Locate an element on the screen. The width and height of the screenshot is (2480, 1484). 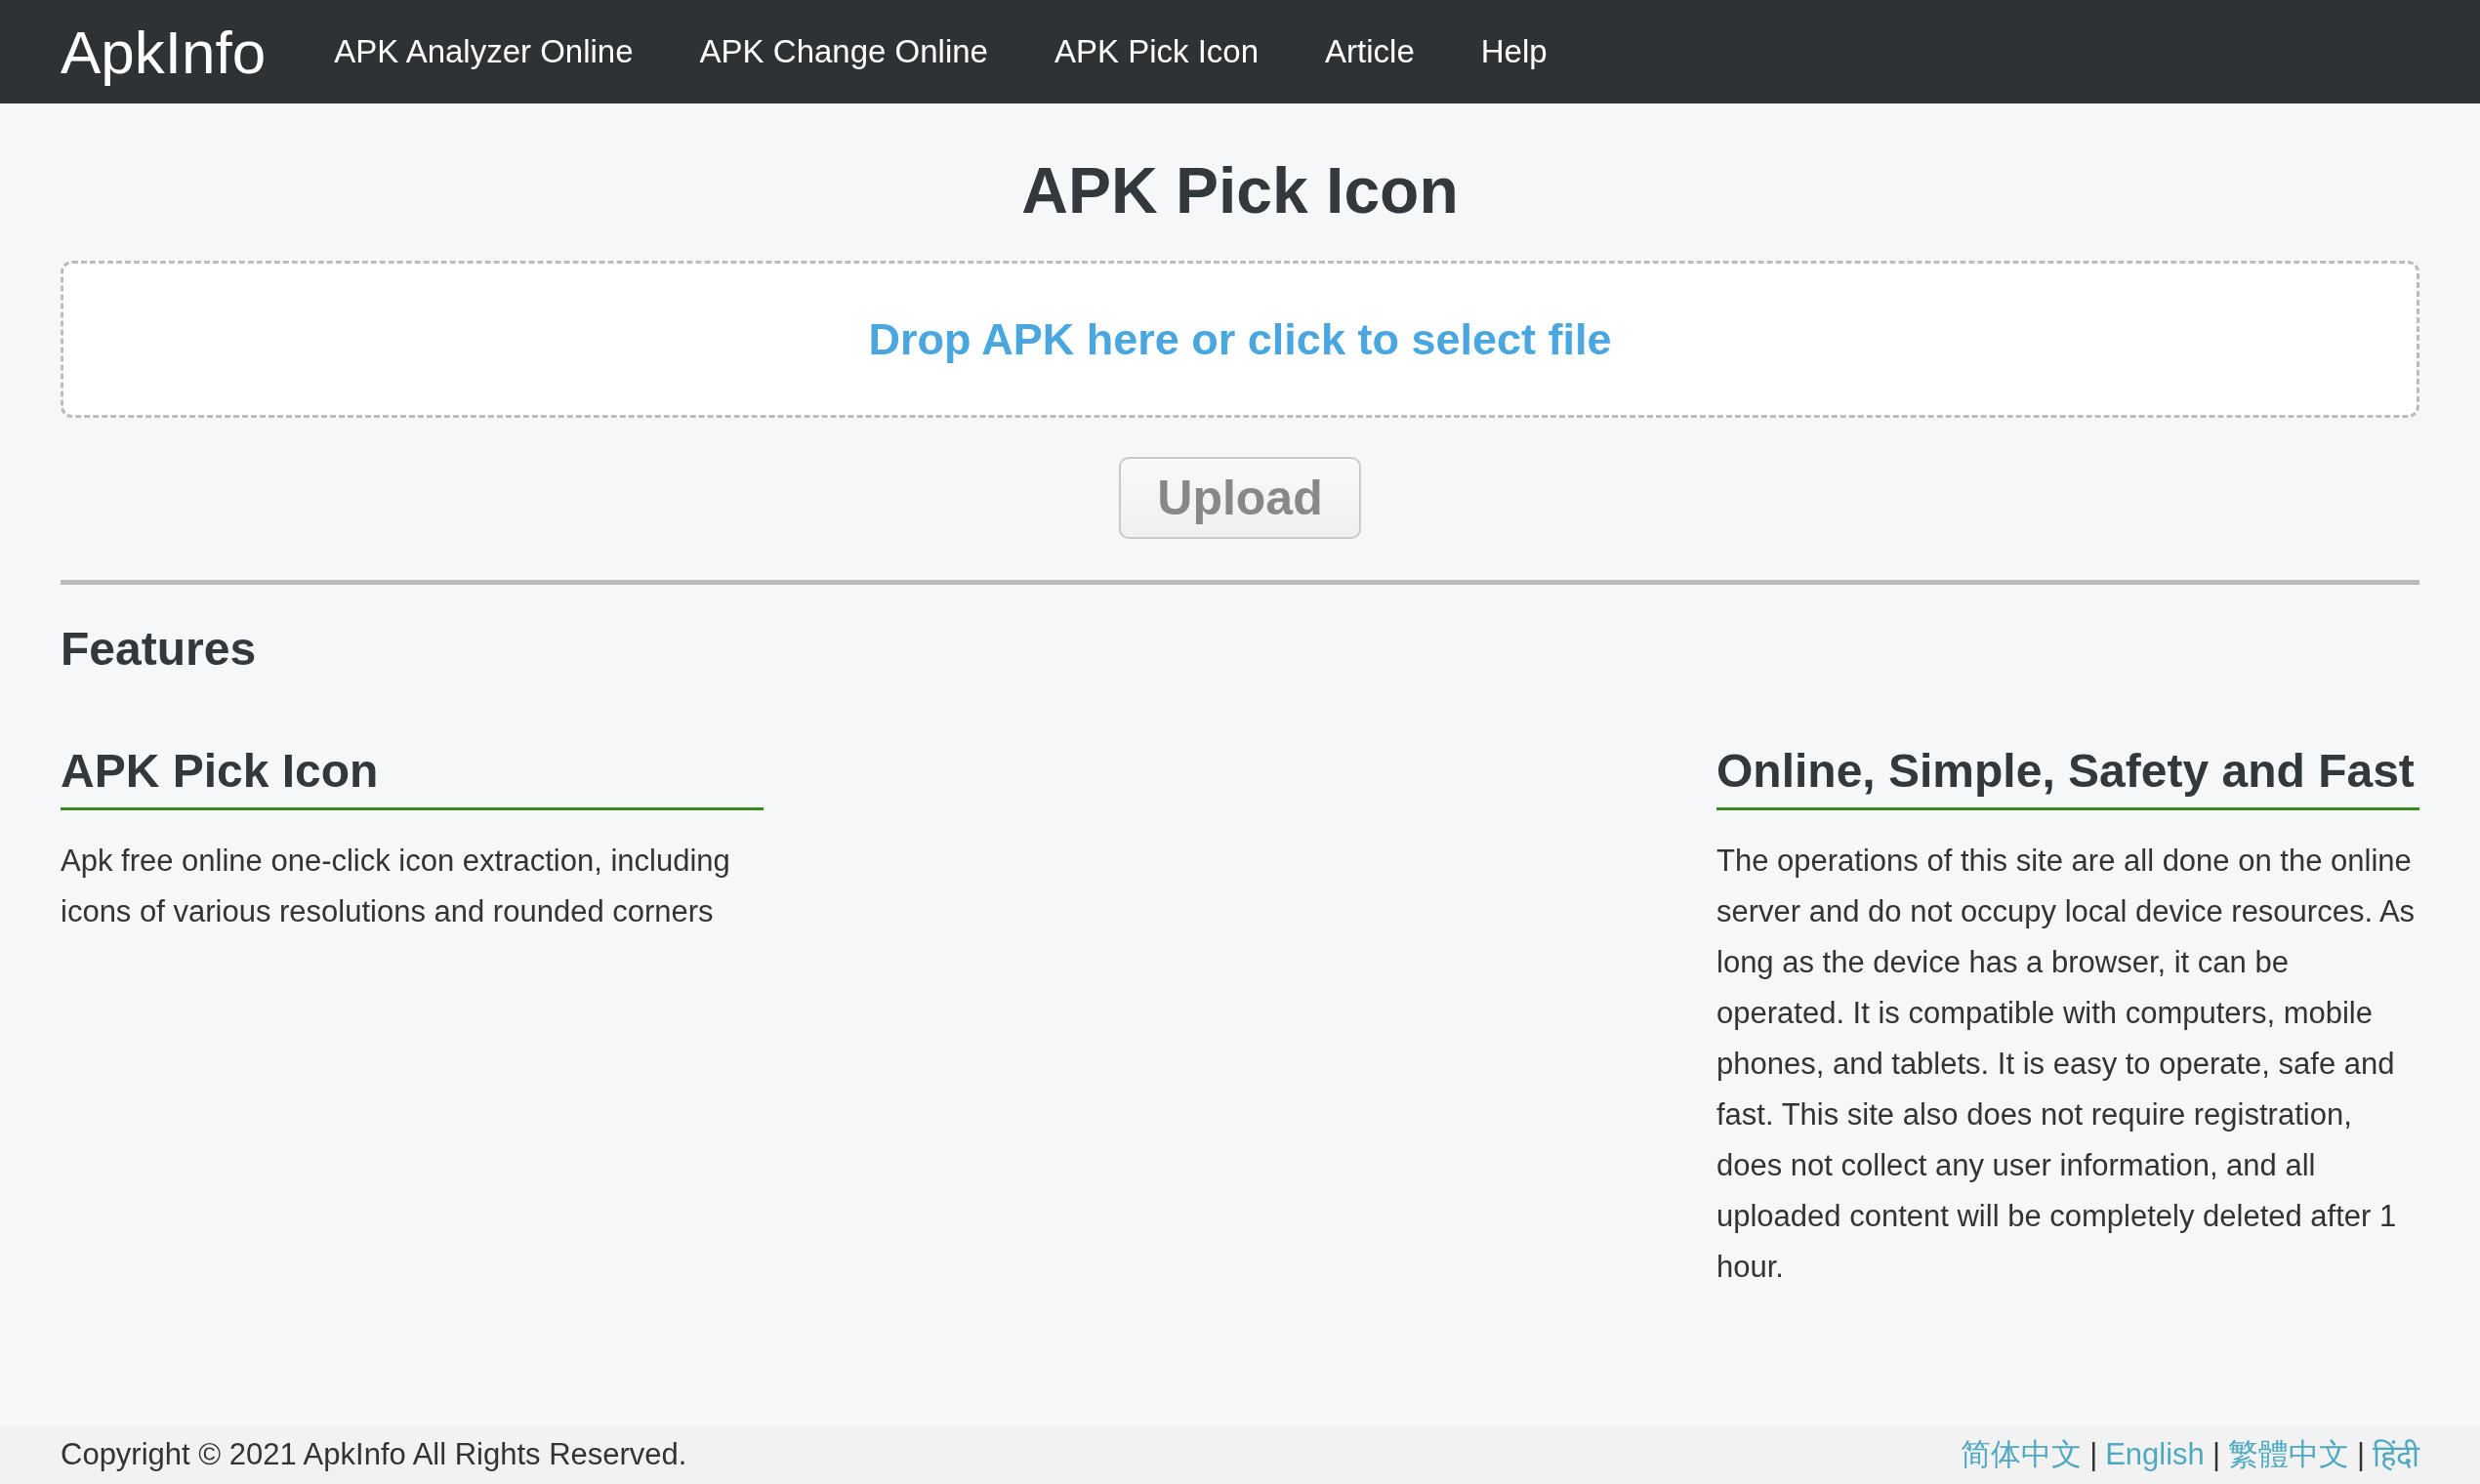
nav-link: APK Change Online is located at coordinates (843, 52).